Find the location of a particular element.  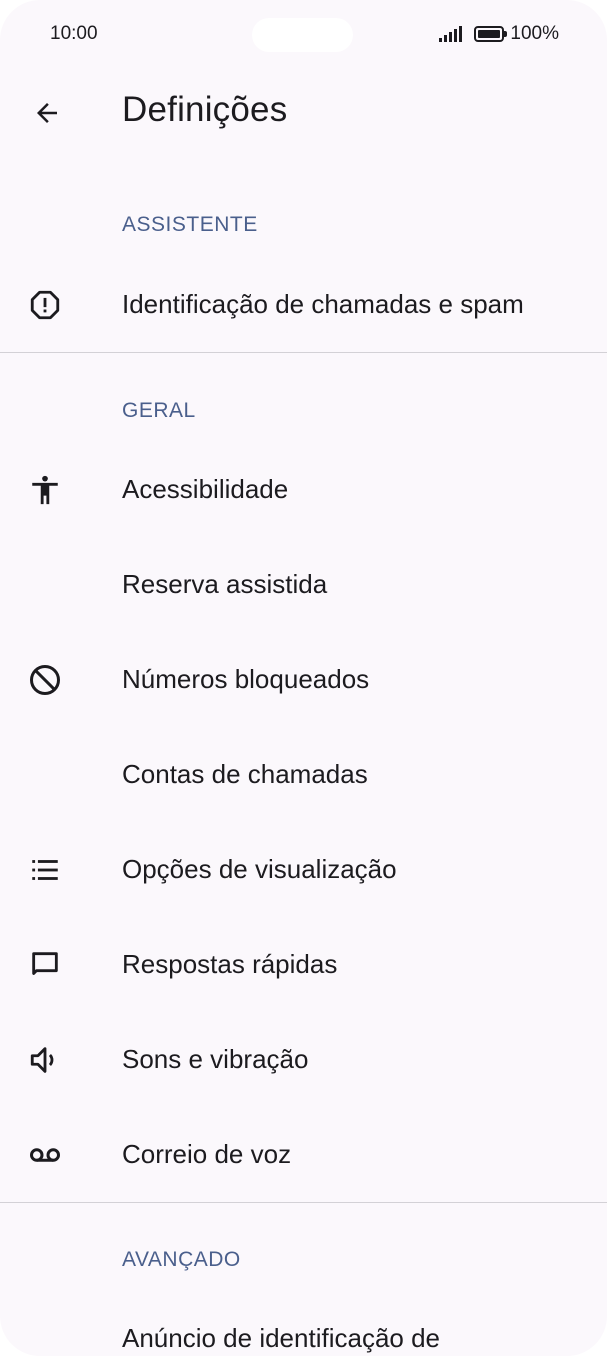

arrow-back-icon is located at coordinates (47, 113).